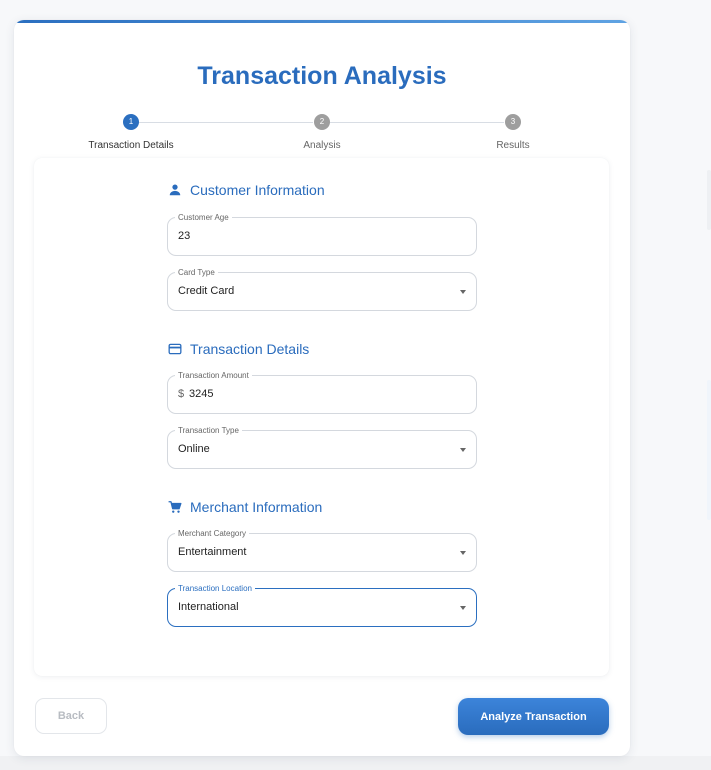 Image resolution: width=711 pixels, height=770 pixels. Describe the element at coordinates (322, 21) in the screenshot. I see `card-accent-bar` at that location.